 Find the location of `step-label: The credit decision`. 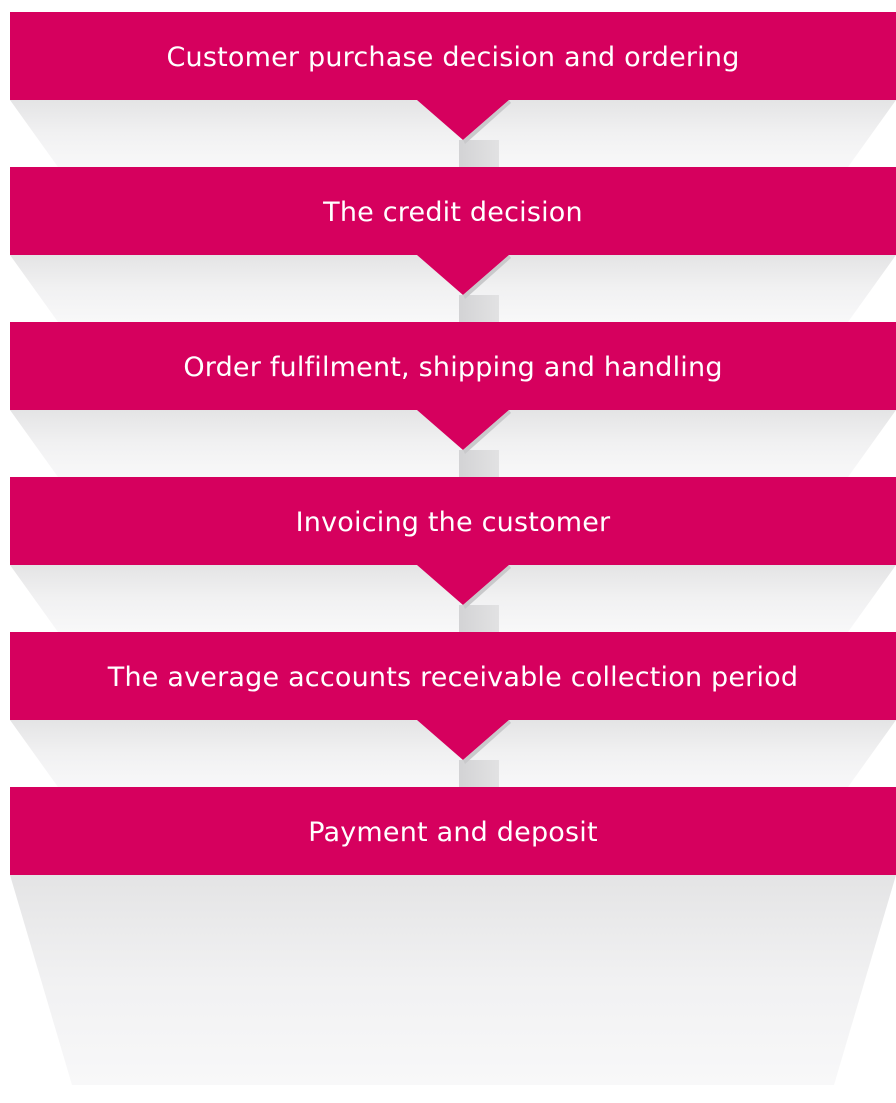

step-label: The credit decision is located at coordinates (453, 212).